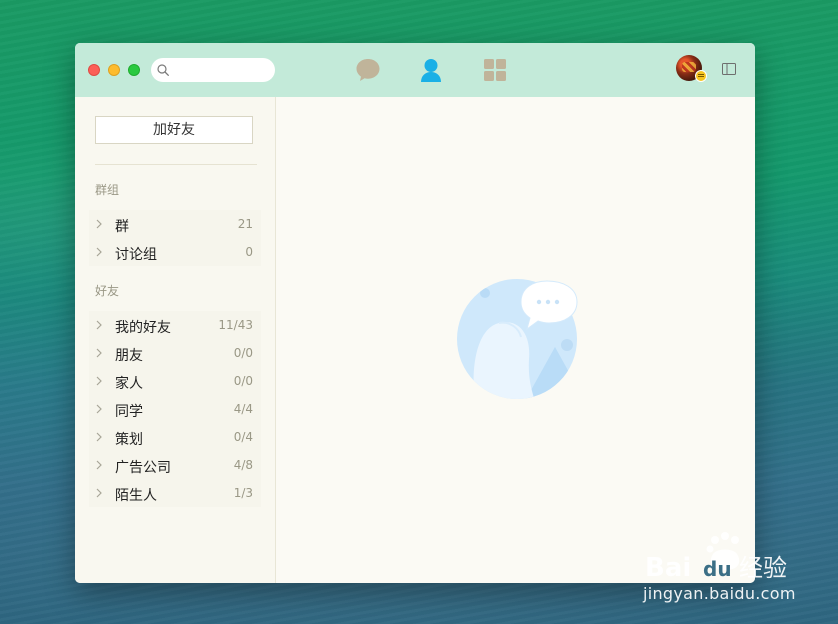  I want to click on svg-text: Bai, so click(668, 567).